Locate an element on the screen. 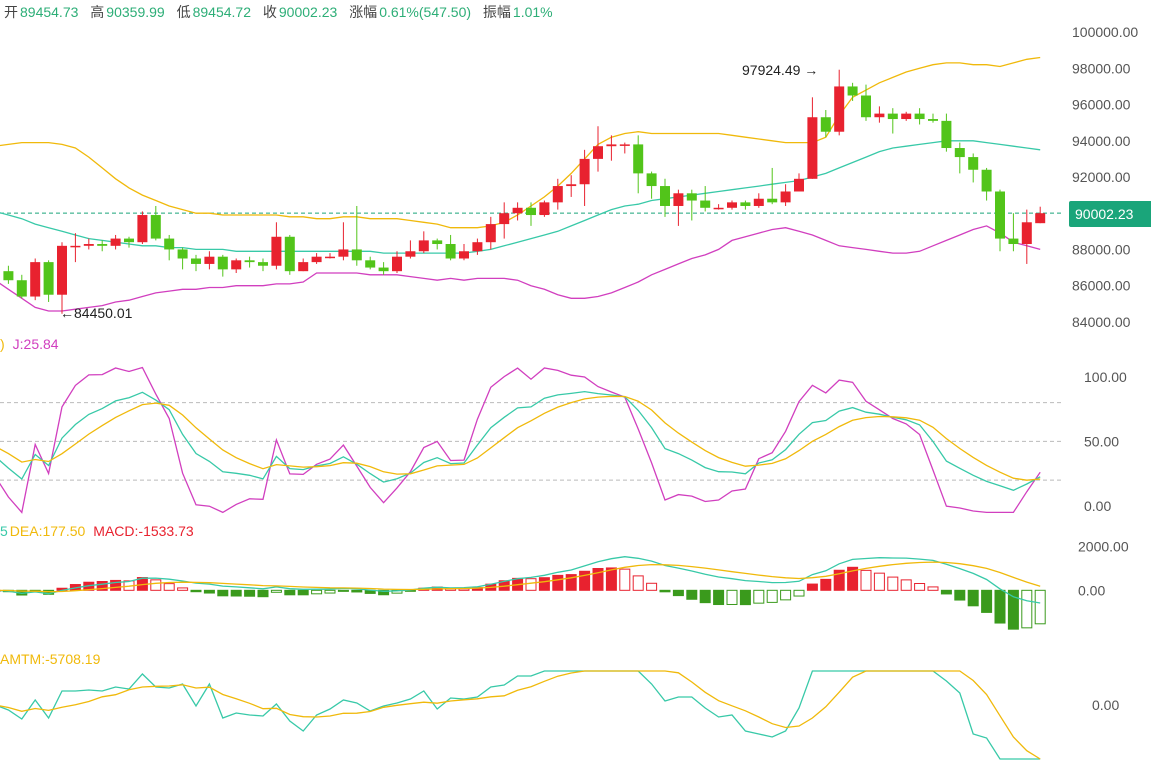 Image resolution: width=1151 pixels, height=763 pixels. mtm-line is located at coordinates (520, 715).